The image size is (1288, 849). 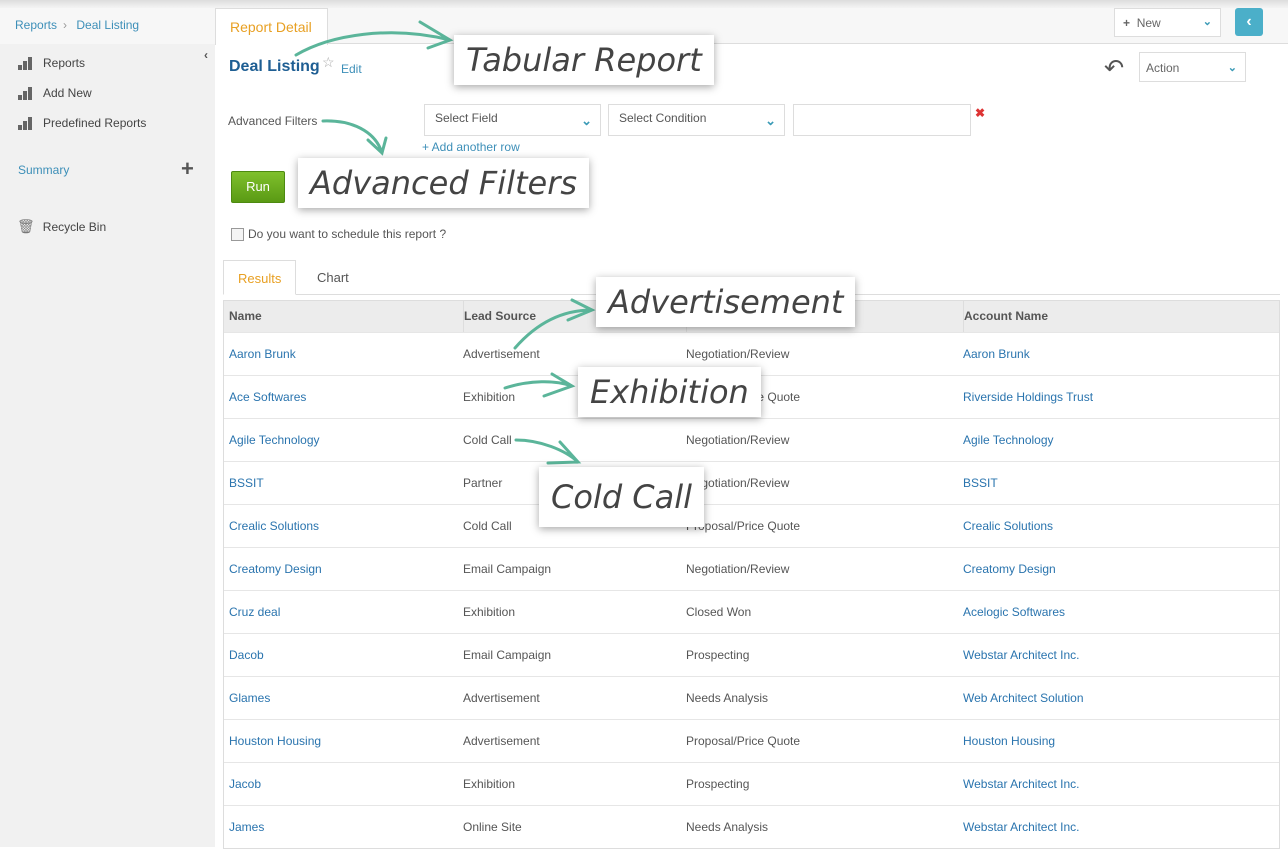 What do you see at coordinates (246, 827) in the screenshot?
I see `name-cell: James` at bounding box center [246, 827].